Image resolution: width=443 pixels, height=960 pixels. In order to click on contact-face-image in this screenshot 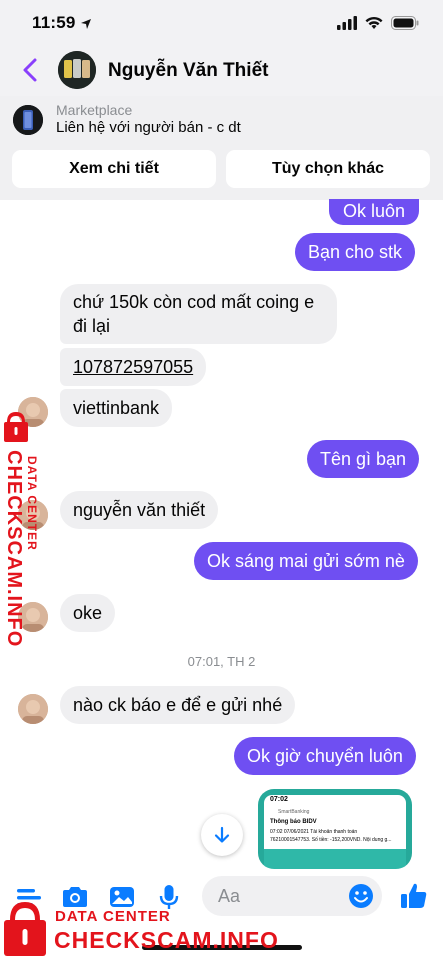, I will do `click(33, 709)`.